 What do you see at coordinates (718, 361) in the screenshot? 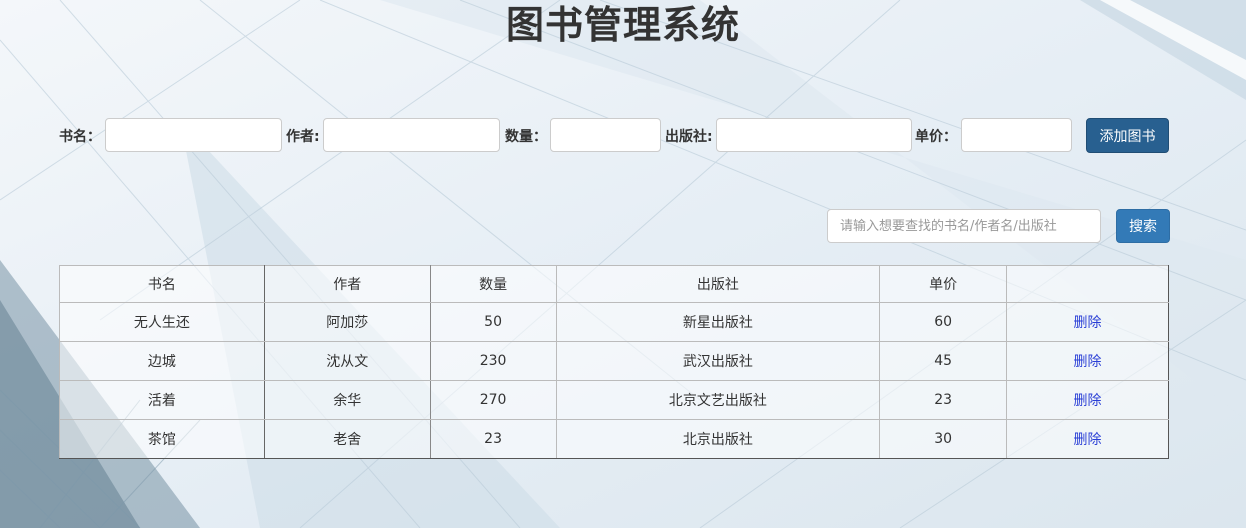
I see `cell-publisher: 武汉出版社` at bounding box center [718, 361].